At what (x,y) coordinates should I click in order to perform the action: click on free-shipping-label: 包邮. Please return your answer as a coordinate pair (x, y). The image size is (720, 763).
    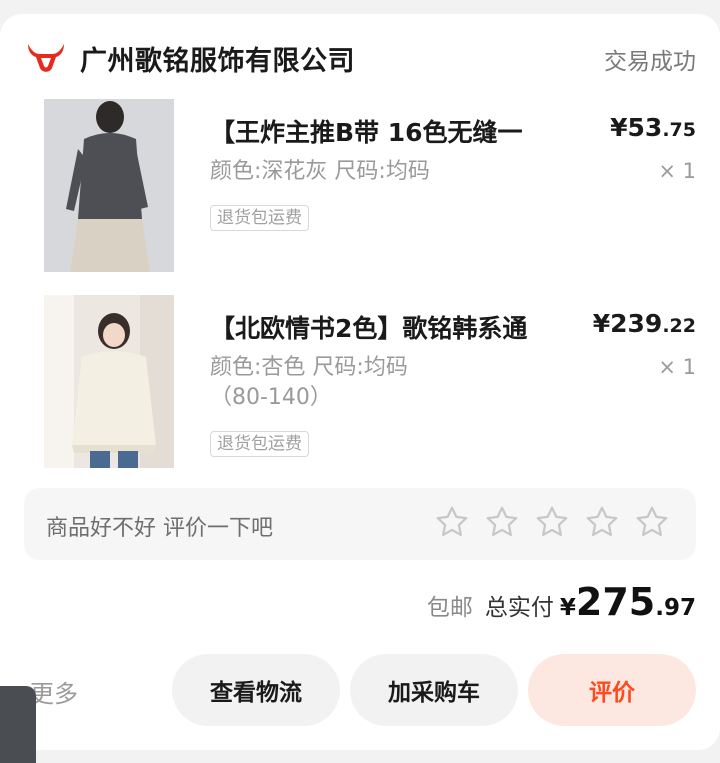
    Looking at the image, I should click on (449, 608).